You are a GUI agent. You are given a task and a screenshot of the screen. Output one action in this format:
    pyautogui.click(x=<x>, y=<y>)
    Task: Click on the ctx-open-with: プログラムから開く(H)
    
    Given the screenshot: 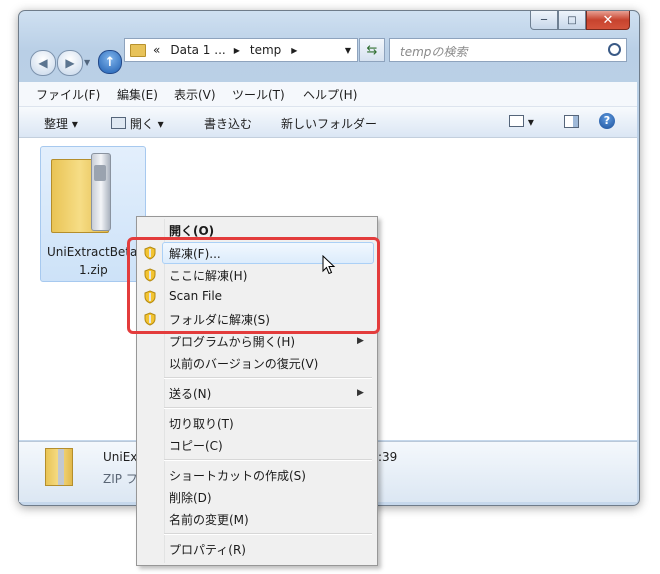 What is the action you would take?
    pyautogui.click(x=232, y=341)
    